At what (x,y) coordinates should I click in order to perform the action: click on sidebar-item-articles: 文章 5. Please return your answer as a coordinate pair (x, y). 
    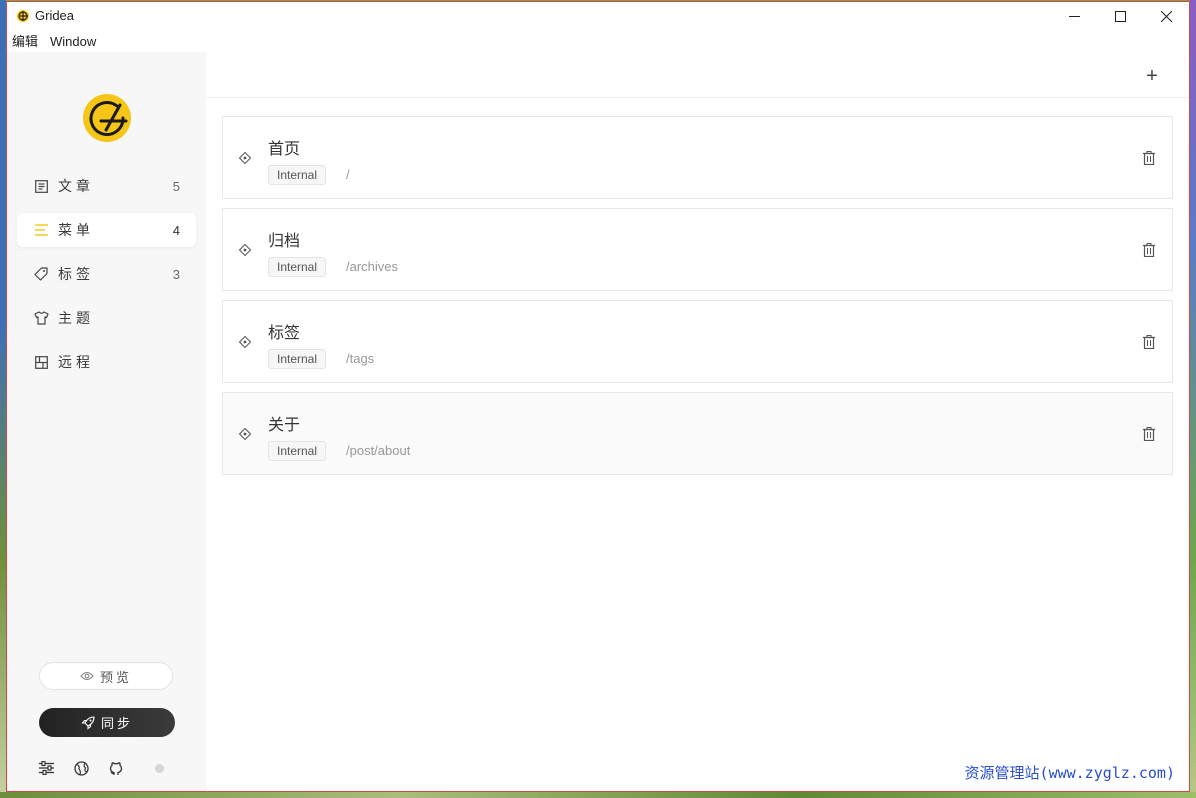
    Looking at the image, I should click on (106, 186).